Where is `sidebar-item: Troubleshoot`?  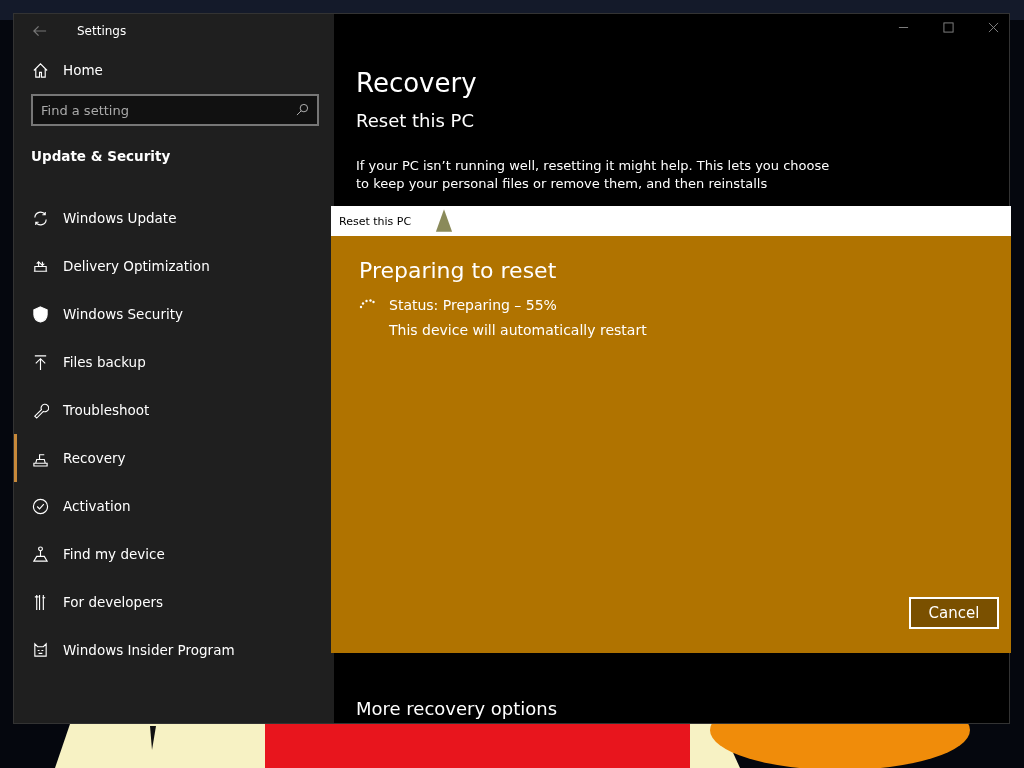
sidebar-item: Troubleshoot is located at coordinates (166, 410).